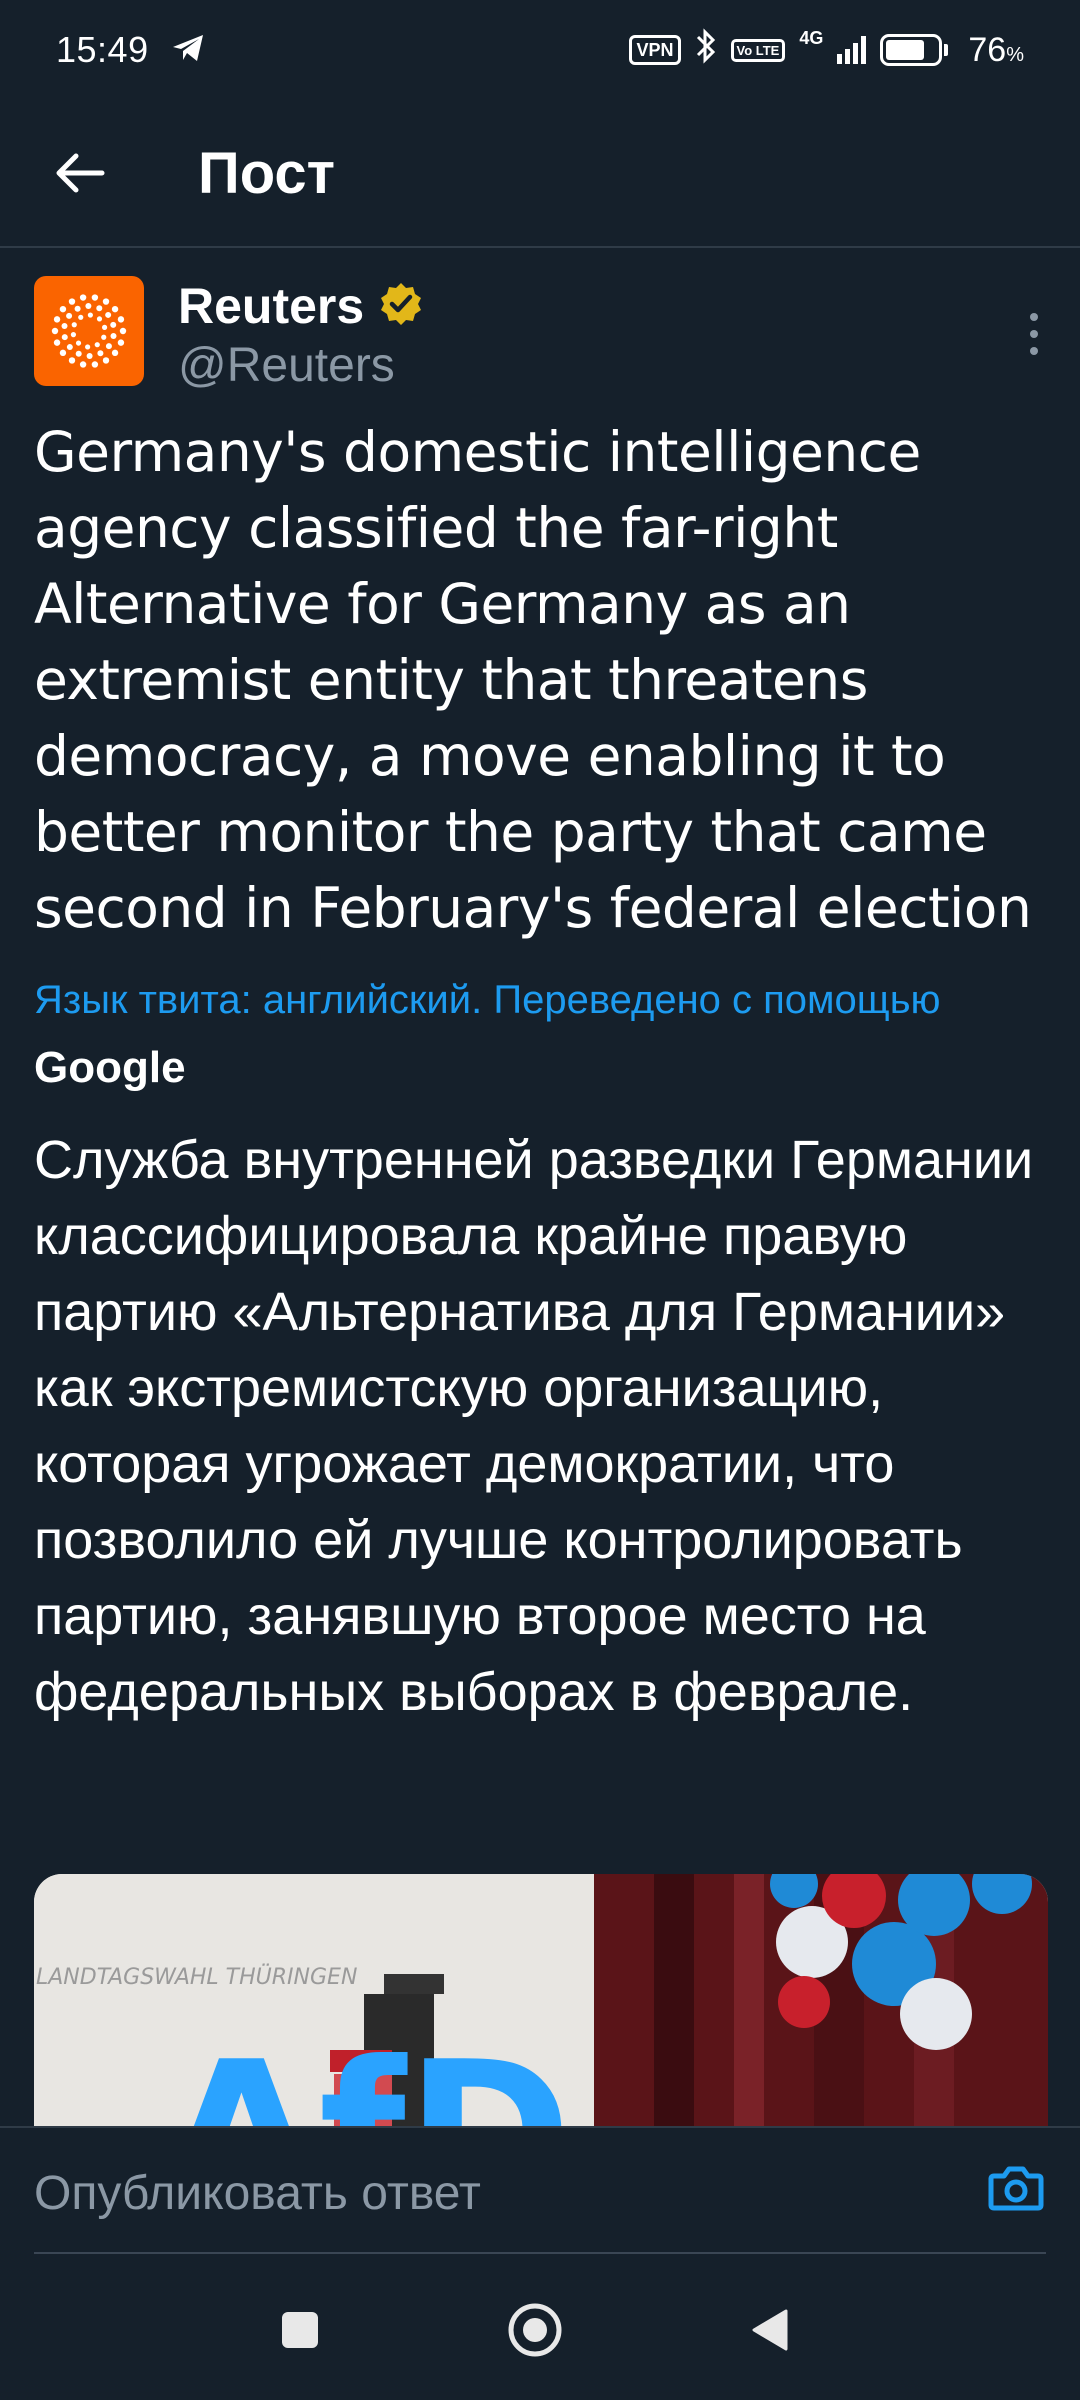  Describe the element at coordinates (188, 50) in the screenshot. I see `telegram-icon` at that location.